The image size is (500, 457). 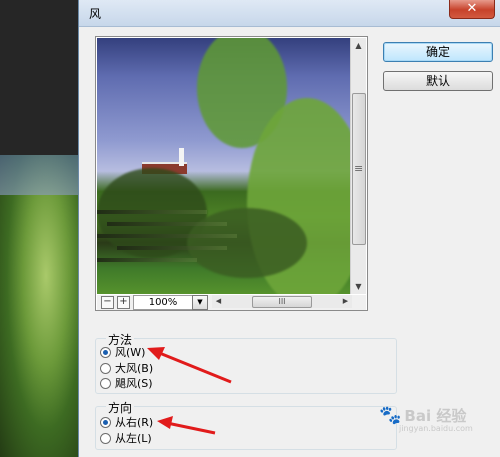 What do you see at coordinates (435, 416) in the screenshot?
I see `watermark-text: Bai 经验` at bounding box center [435, 416].